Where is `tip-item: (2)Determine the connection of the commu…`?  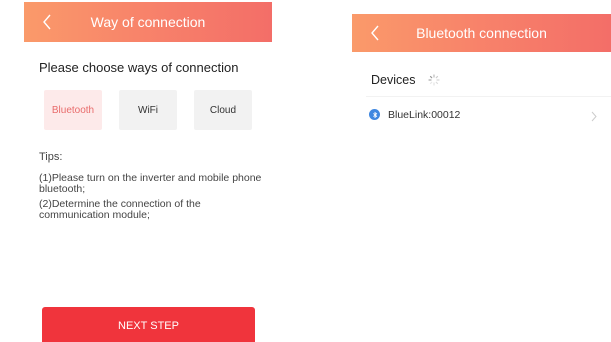
tip-item: (2)Determine the connection of the commu… is located at coordinates (120, 209).